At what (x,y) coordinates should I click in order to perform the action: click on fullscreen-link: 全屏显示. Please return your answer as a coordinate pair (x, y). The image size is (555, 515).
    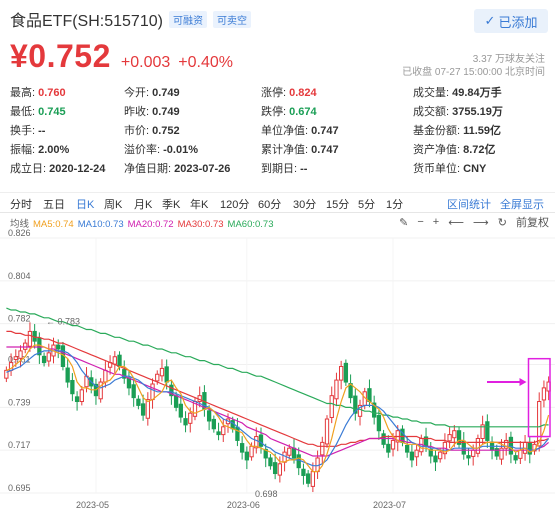
    Looking at the image, I should click on (522, 204).